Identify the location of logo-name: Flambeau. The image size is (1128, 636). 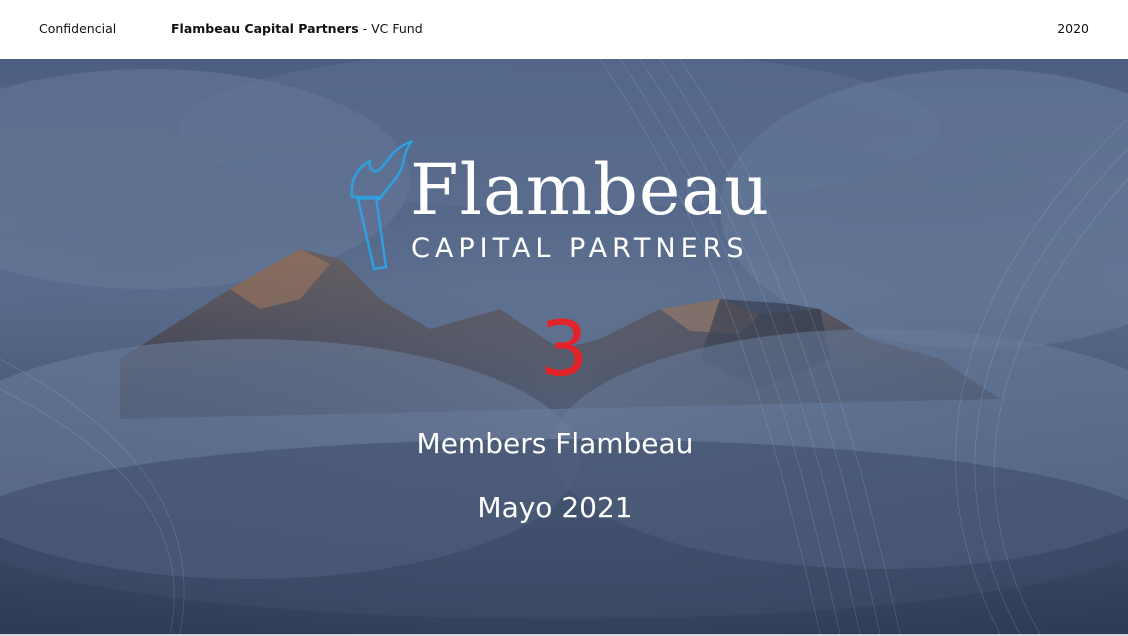
(590, 190).